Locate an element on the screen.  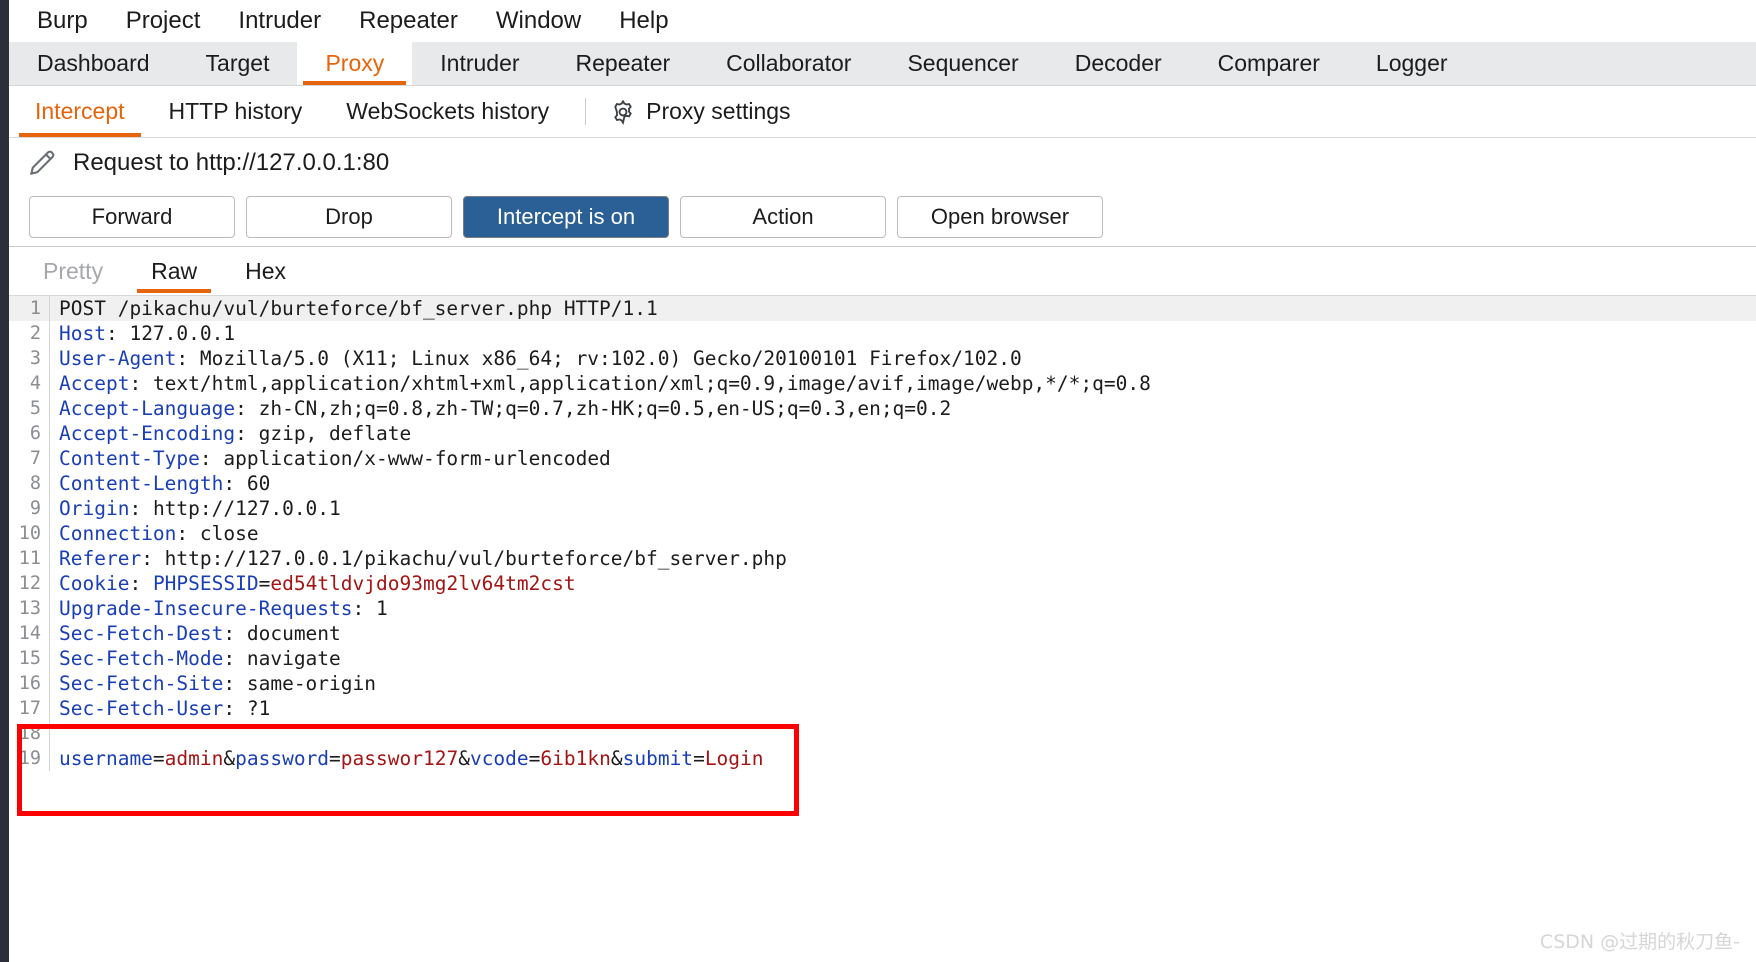
subtab-divider is located at coordinates (586, 111).